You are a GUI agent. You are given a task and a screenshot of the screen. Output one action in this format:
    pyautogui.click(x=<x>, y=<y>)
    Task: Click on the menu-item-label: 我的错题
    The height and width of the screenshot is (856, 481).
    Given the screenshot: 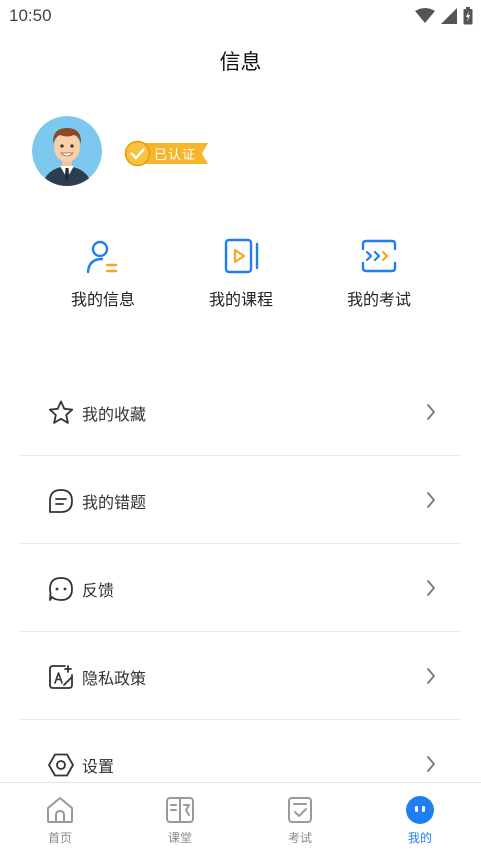 What is the action you would take?
    pyautogui.click(x=114, y=502)
    